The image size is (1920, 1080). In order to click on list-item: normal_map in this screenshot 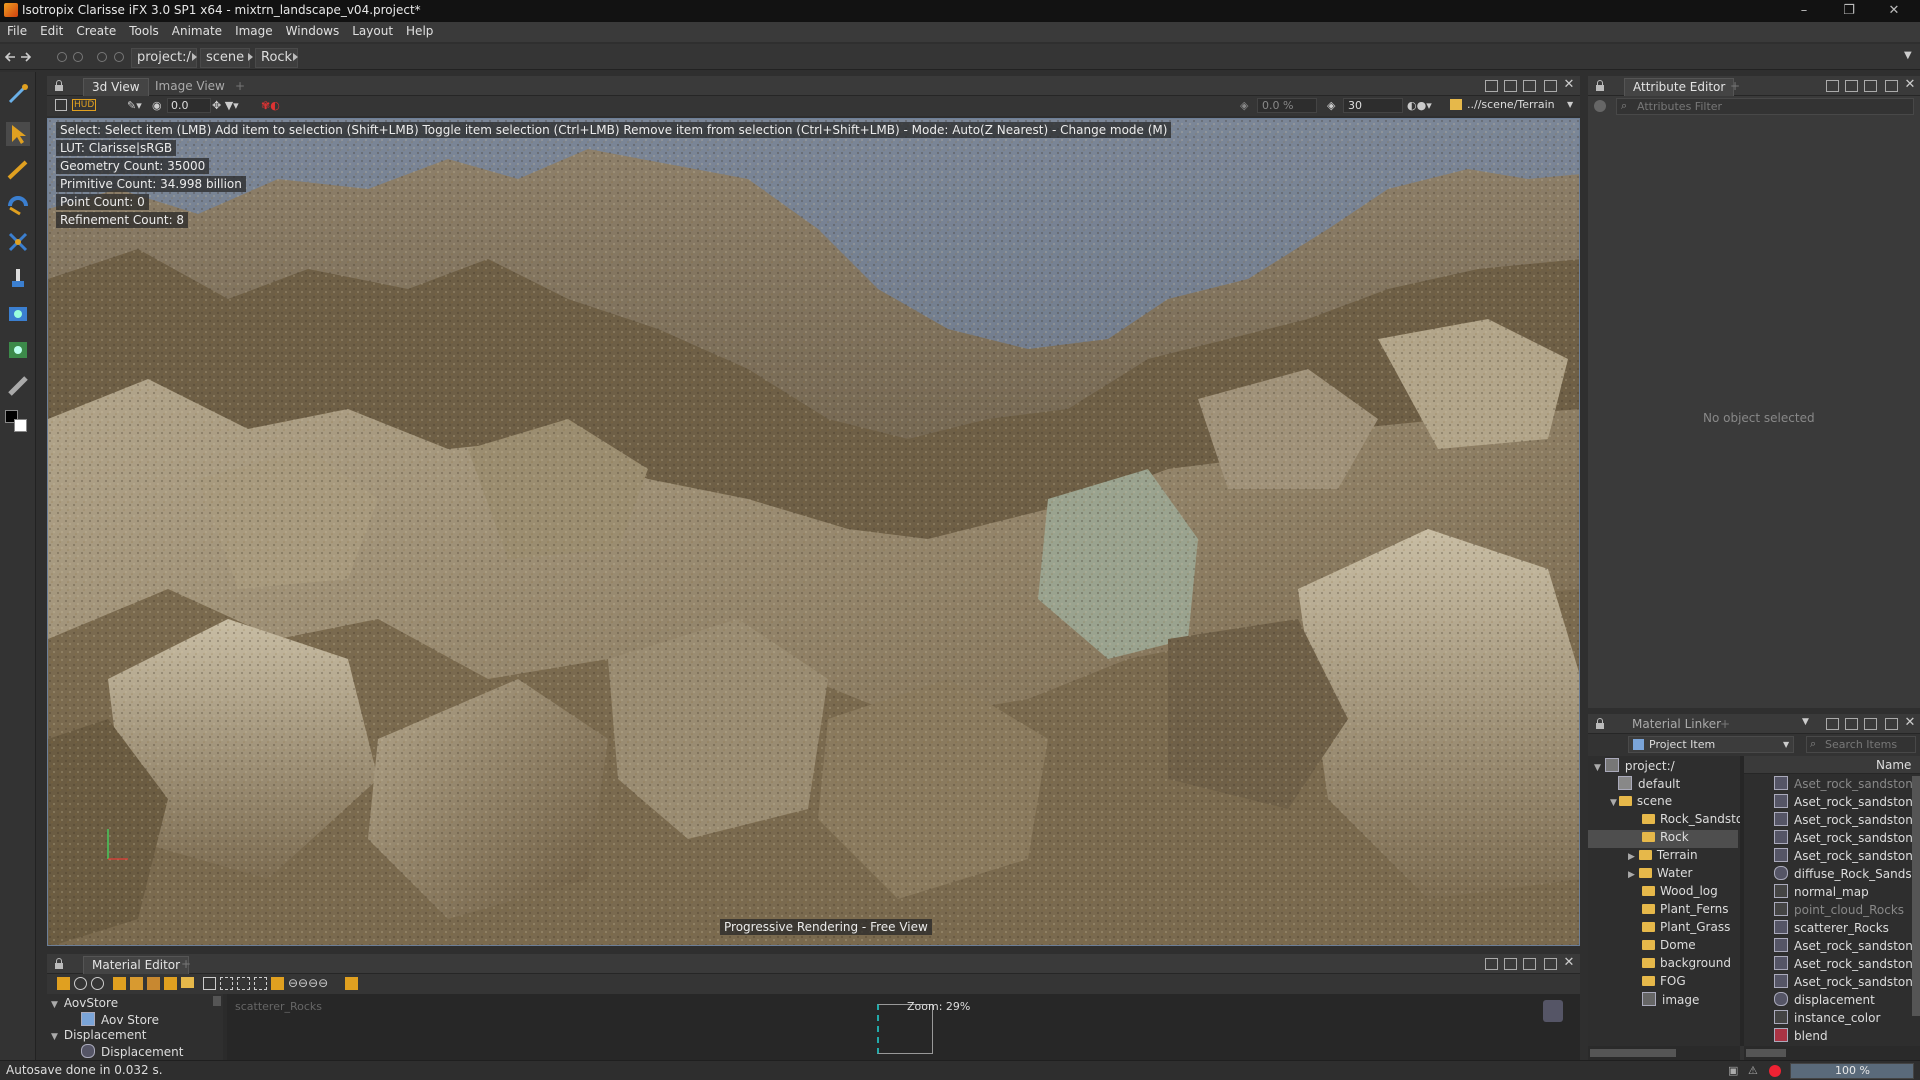, I will do `click(1821, 893)`.